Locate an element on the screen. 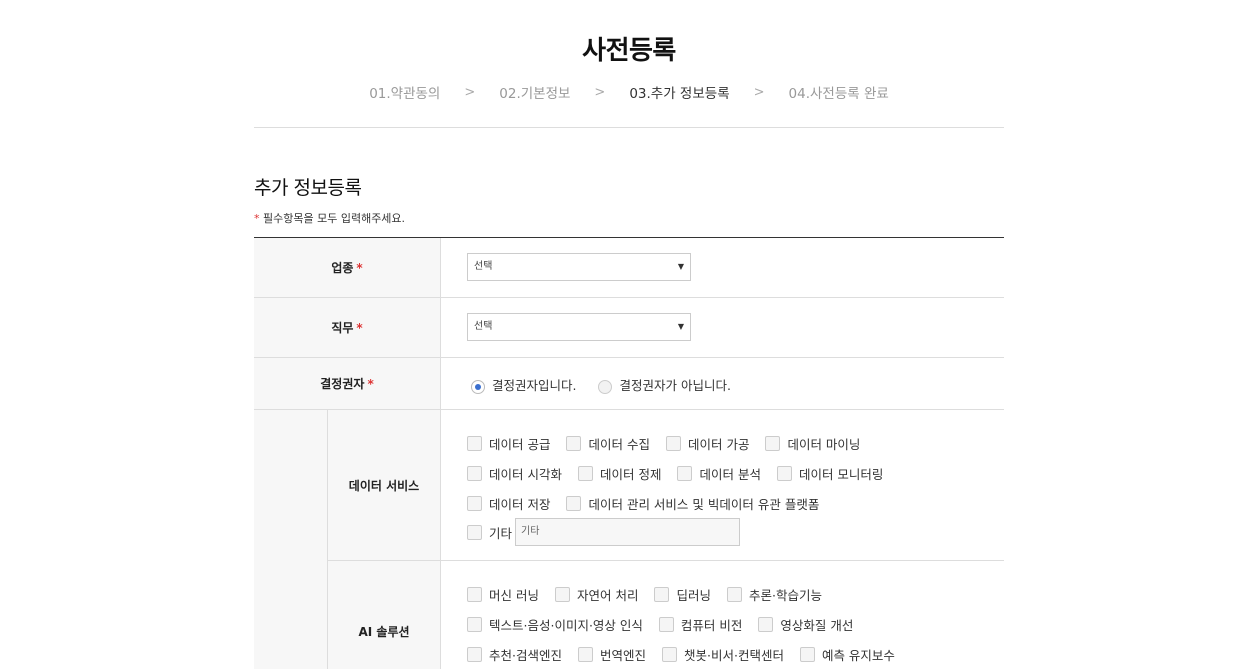 Image resolution: width=1258 pixels, height=669 pixels. checkbox-data-collection: 데이터 수집 is located at coordinates (608, 443).